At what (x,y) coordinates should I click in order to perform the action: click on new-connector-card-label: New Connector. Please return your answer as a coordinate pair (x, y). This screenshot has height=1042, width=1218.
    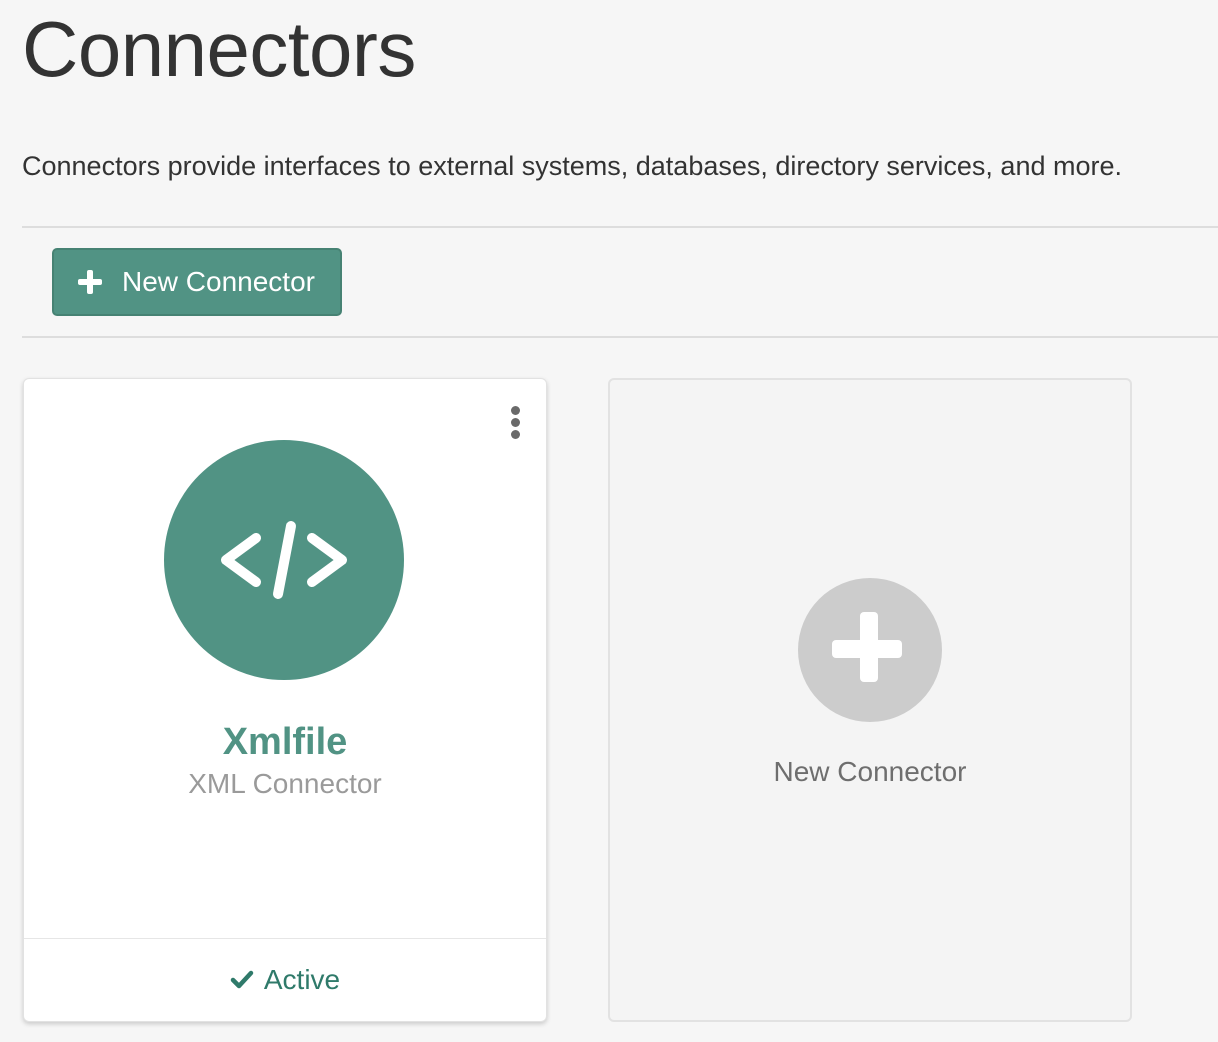
    Looking at the image, I should click on (870, 771).